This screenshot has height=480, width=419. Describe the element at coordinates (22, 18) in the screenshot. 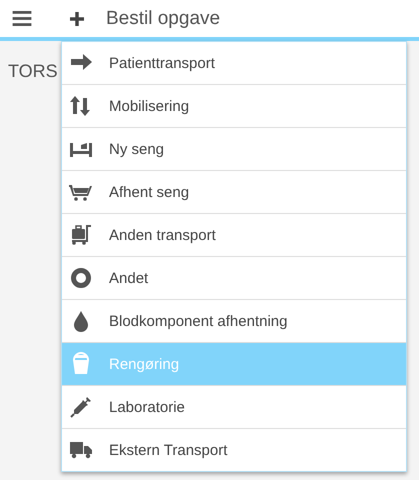

I see `menu-icon` at that location.